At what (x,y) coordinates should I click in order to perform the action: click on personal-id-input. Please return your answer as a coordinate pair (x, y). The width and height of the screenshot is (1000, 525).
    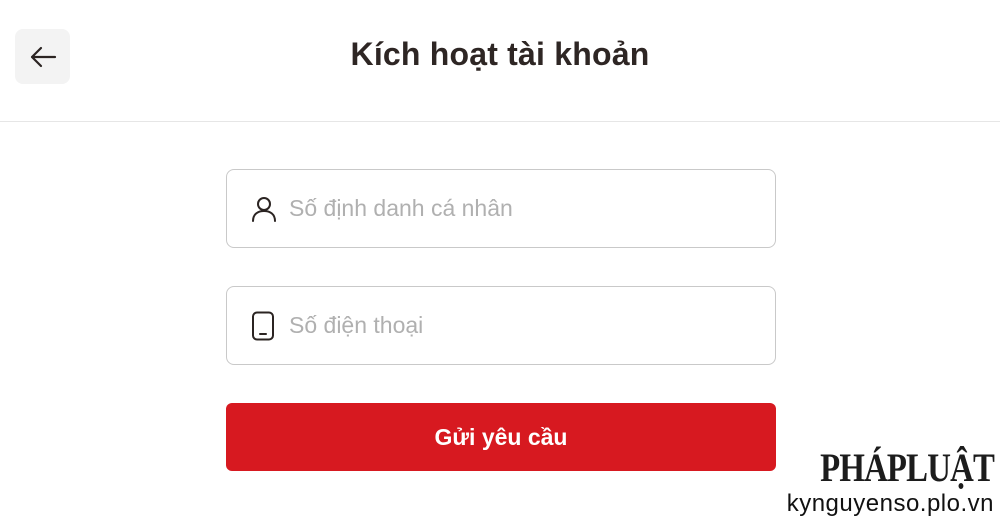
    Looking at the image, I should click on (524, 208).